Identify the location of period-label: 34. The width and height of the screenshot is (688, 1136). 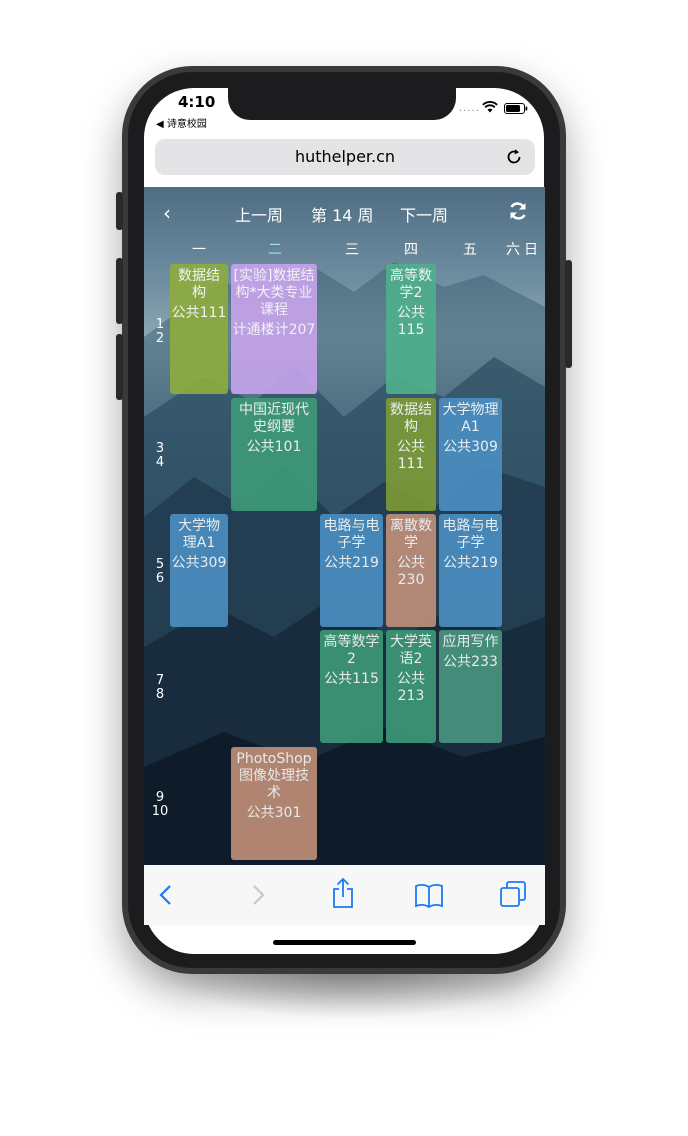
(160, 455).